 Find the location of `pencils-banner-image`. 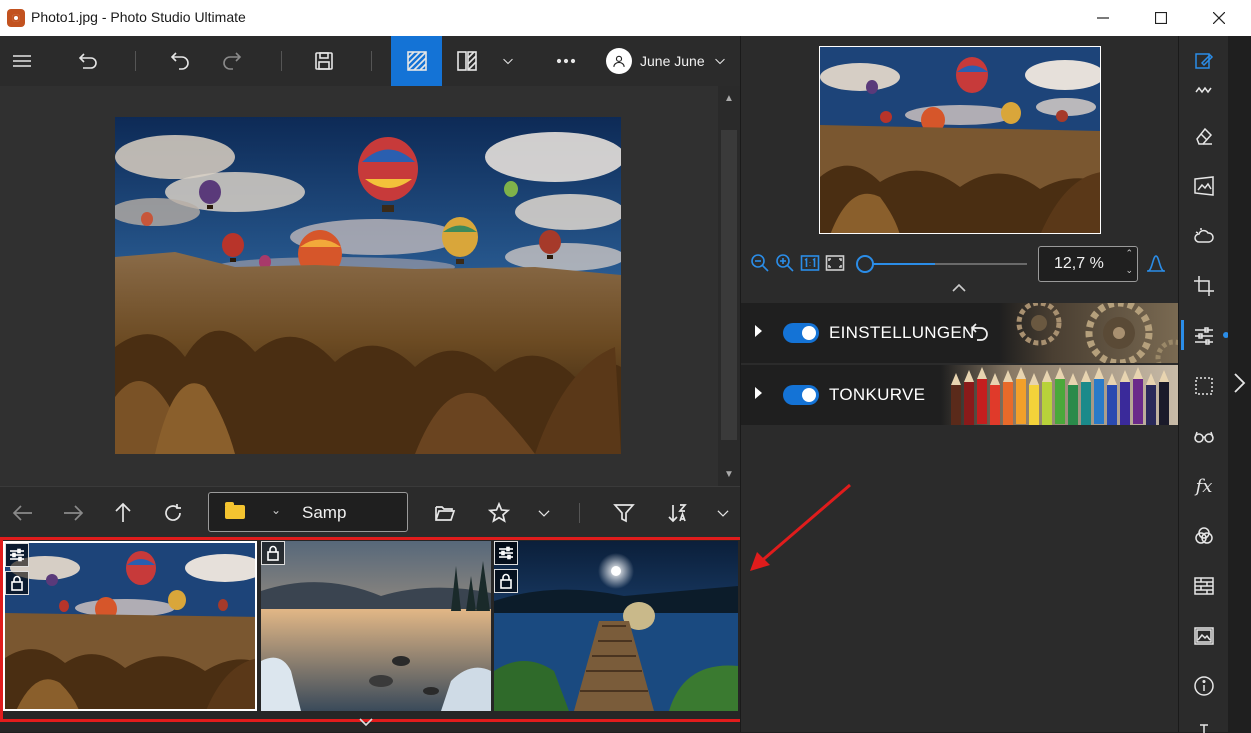

pencils-banner-image is located at coordinates (1060, 395).